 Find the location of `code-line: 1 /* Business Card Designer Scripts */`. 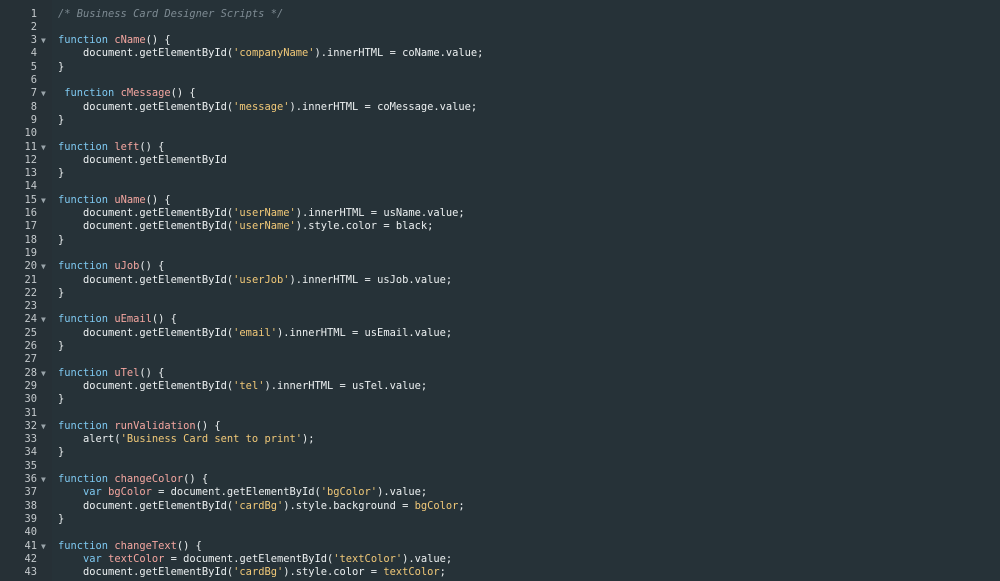

code-line: 1 /* Business Card Designer Scripts */ is located at coordinates (500, 14).